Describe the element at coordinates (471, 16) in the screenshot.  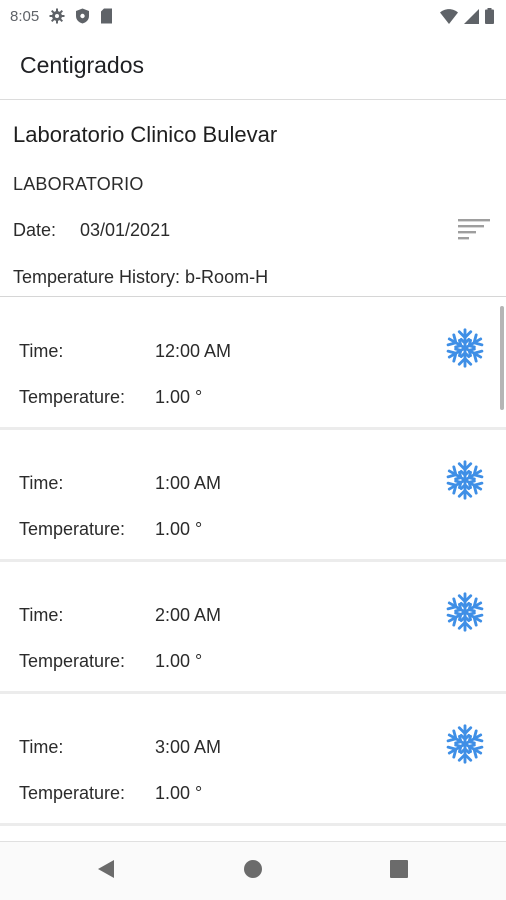
I see `signal-icon` at that location.